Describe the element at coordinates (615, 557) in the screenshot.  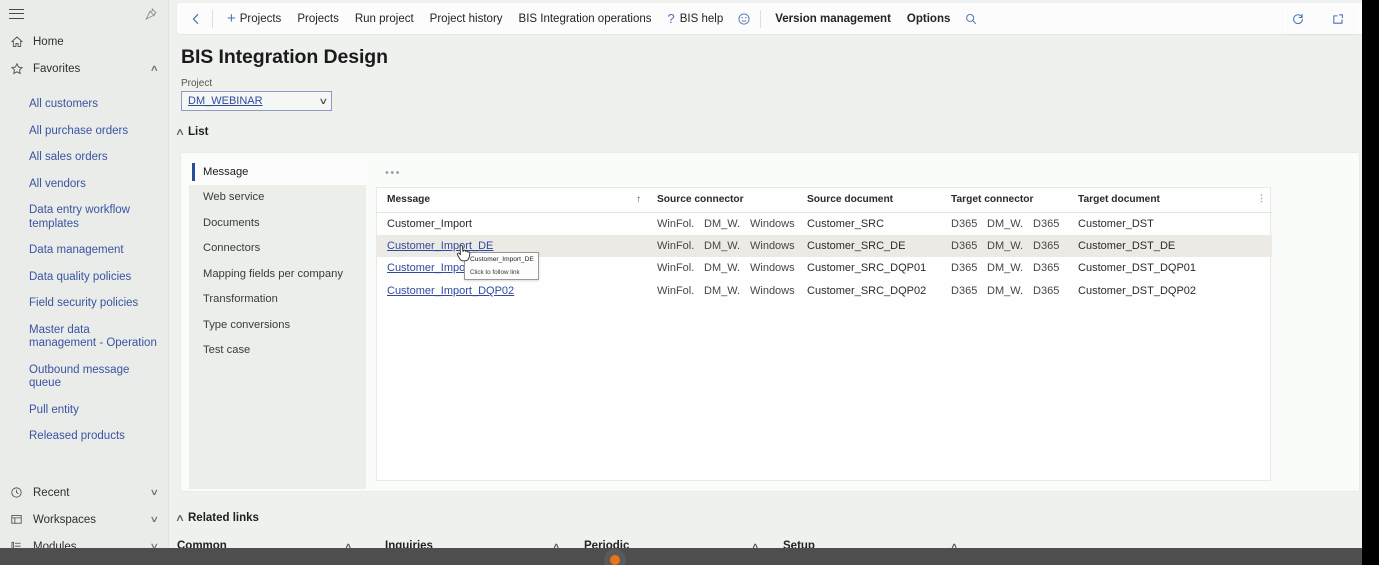
I see `taskbar-app-icon` at that location.